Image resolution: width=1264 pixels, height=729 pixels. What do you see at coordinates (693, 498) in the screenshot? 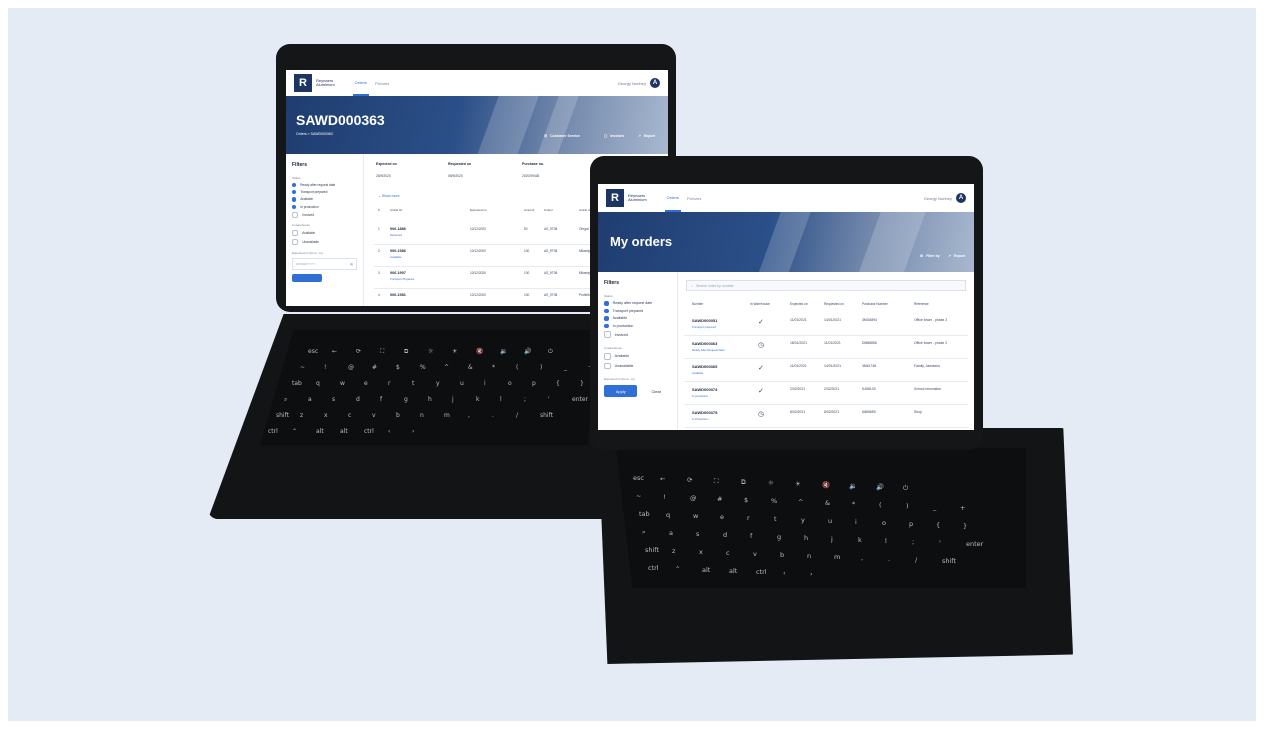
I see `keyboard-key: @` at bounding box center [693, 498].